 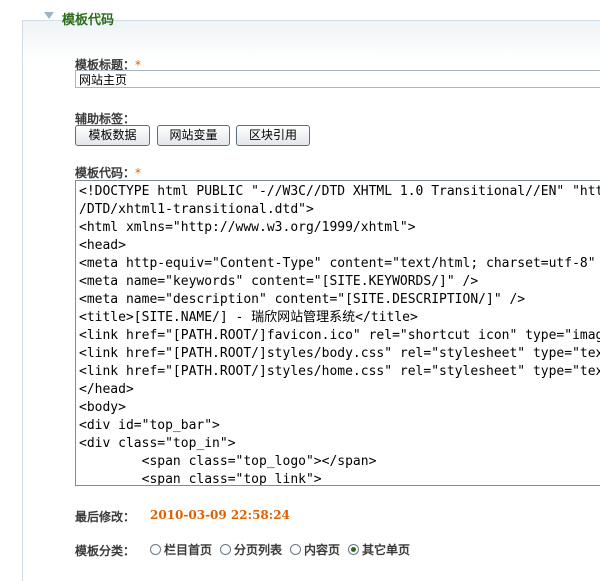 What do you see at coordinates (322, 550) in the screenshot?
I see `category-radio-label: 内容页` at bounding box center [322, 550].